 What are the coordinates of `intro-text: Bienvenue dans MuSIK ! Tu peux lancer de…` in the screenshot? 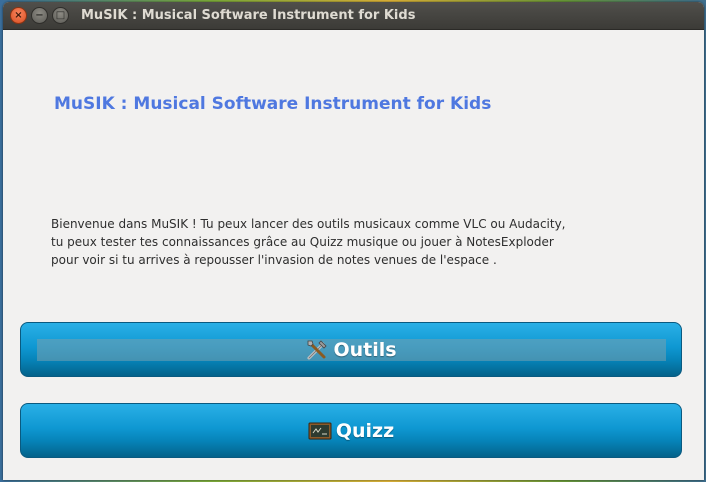 It's located at (331, 242).